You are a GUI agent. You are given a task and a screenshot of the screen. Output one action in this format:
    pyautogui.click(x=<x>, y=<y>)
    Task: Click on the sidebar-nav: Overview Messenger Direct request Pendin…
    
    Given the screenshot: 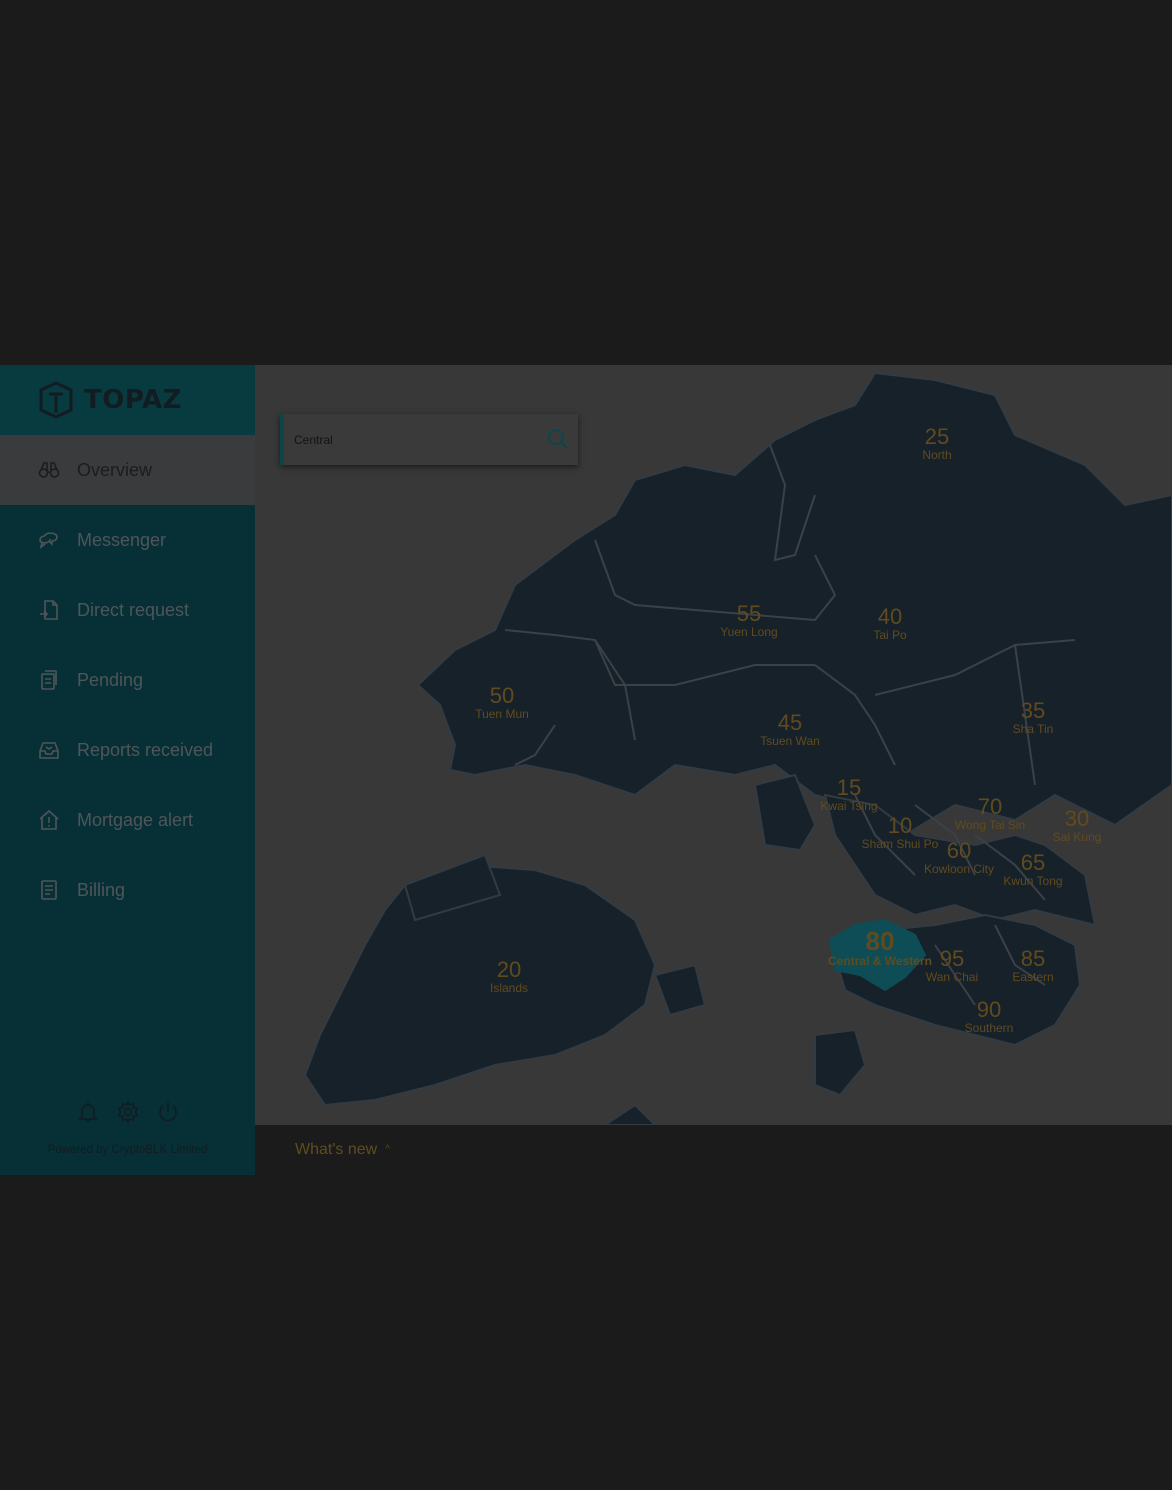 What is the action you would take?
    pyautogui.click(x=127, y=680)
    